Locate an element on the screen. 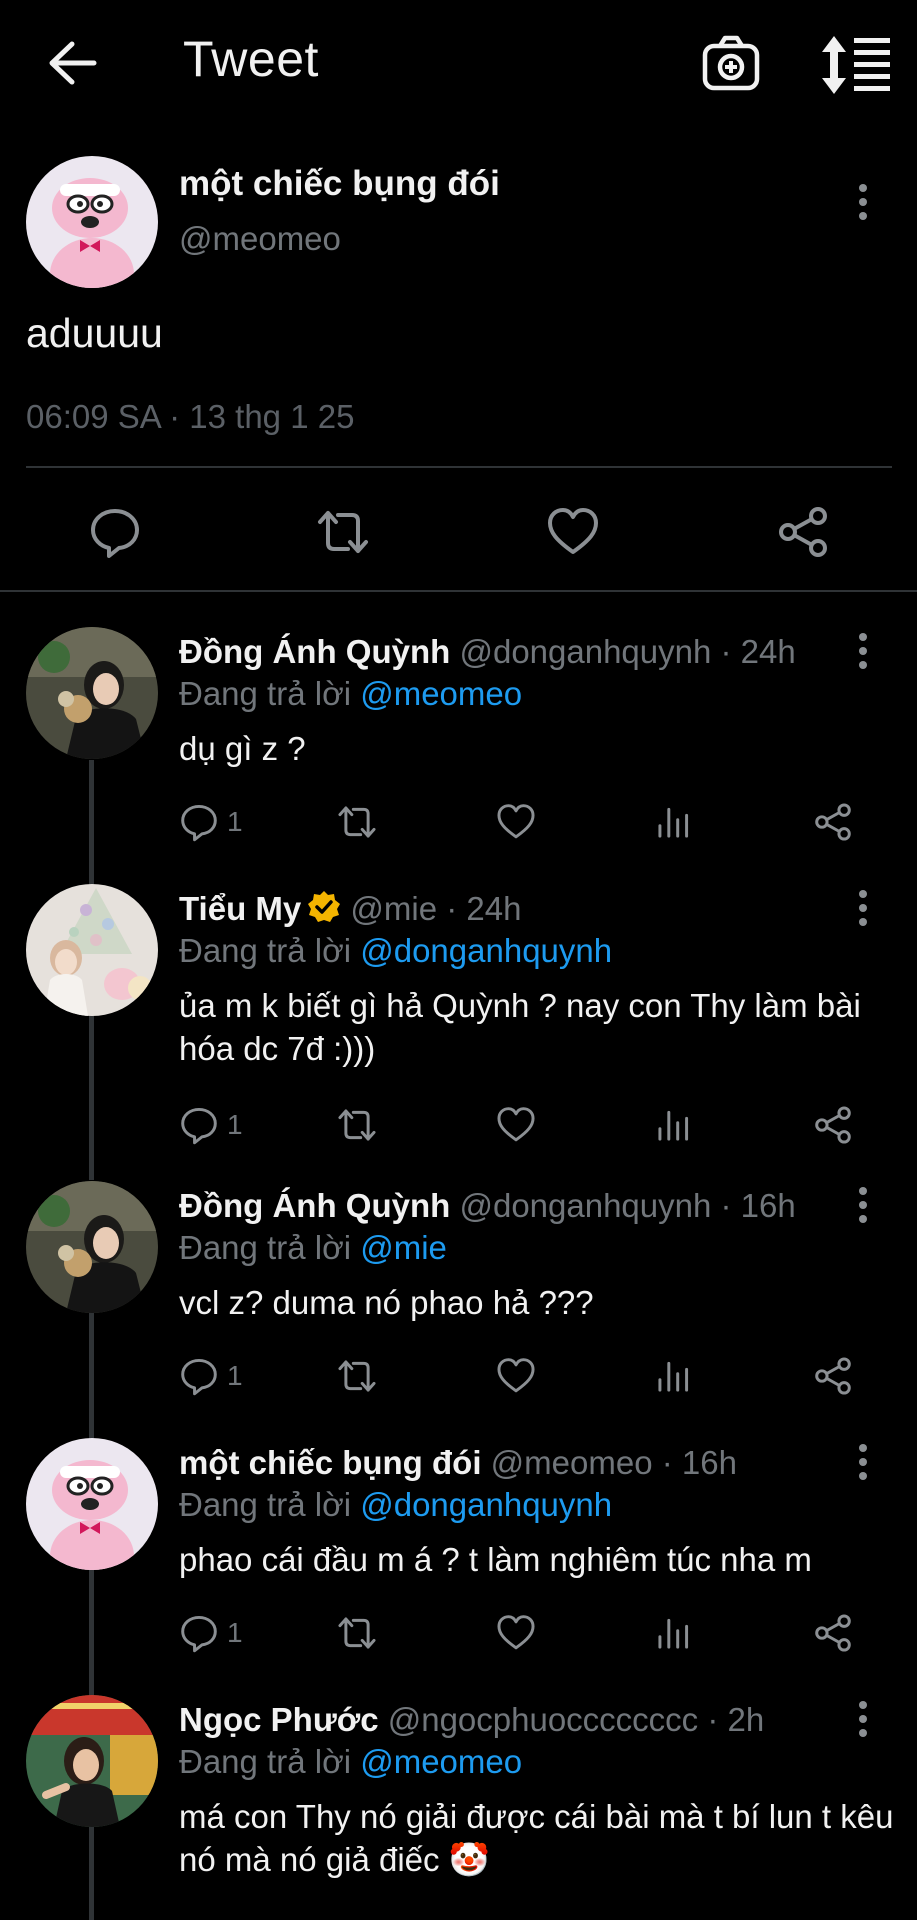 This screenshot has width=917, height=1920. author-meta: @donganhquynh · 16h is located at coordinates (623, 1205).